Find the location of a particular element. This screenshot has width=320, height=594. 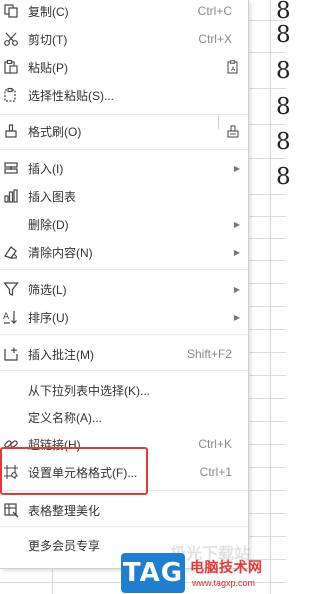

table-beautify-icon is located at coordinates (11, 510).